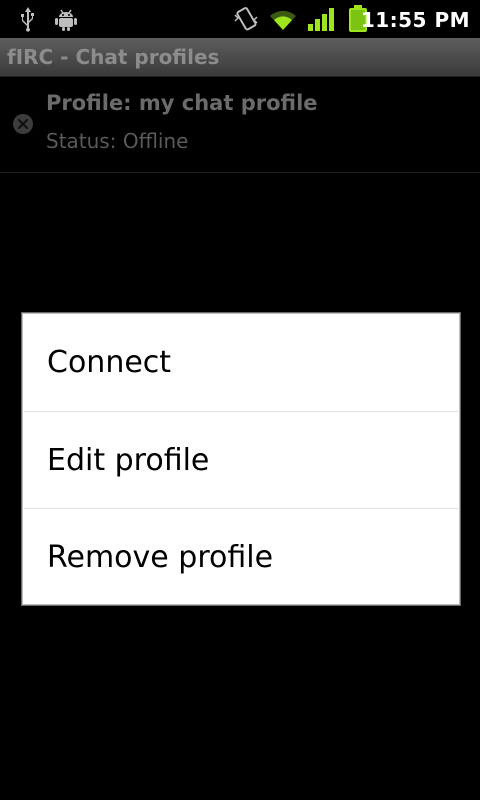 The height and width of the screenshot is (800, 480). What do you see at coordinates (246, 19) in the screenshot?
I see `vibrate-icon` at bounding box center [246, 19].